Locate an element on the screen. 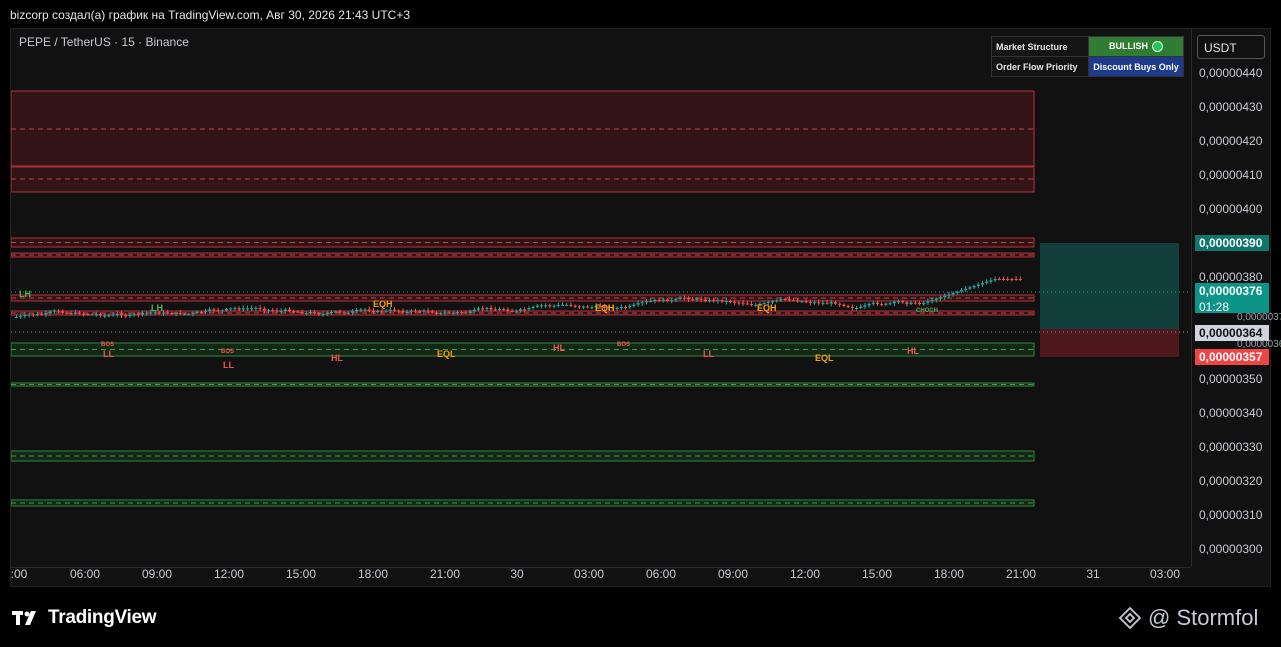 This screenshot has height=647, width=1281. tradingview-logo: TradingView is located at coordinates (84, 618).